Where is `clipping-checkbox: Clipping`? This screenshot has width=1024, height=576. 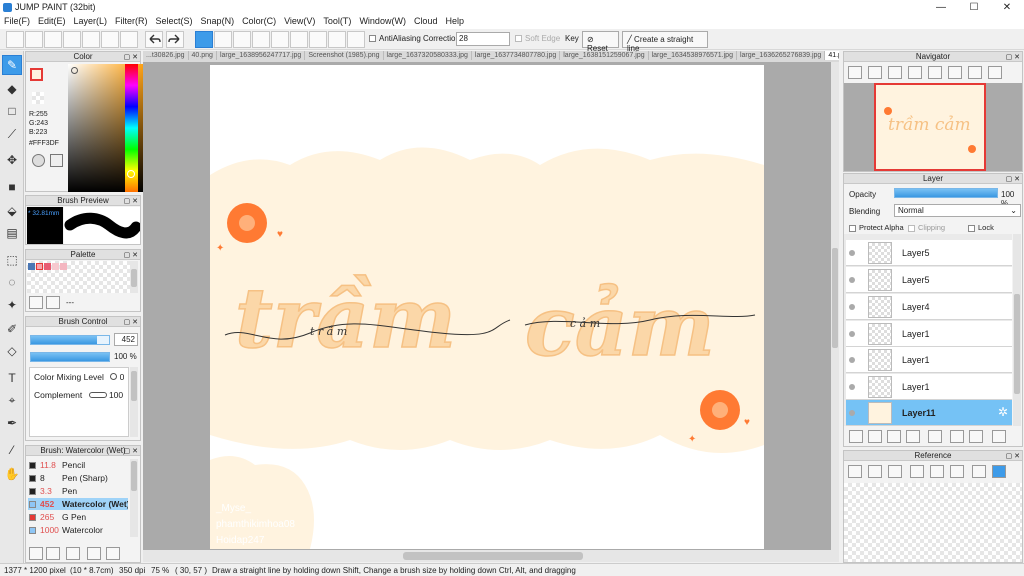 clipping-checkbox: Clipping is located at coordinates (926, 227).